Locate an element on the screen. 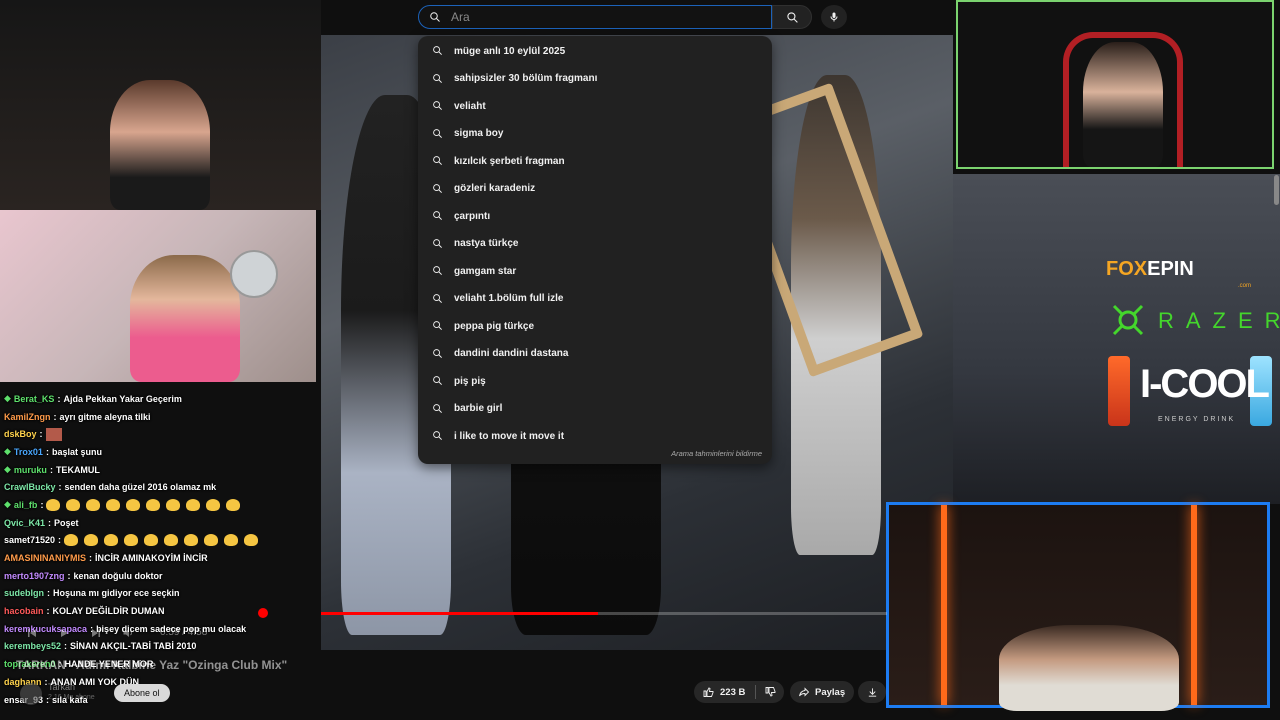  channel-name: Tarkan is located at coordinates (61, 687).